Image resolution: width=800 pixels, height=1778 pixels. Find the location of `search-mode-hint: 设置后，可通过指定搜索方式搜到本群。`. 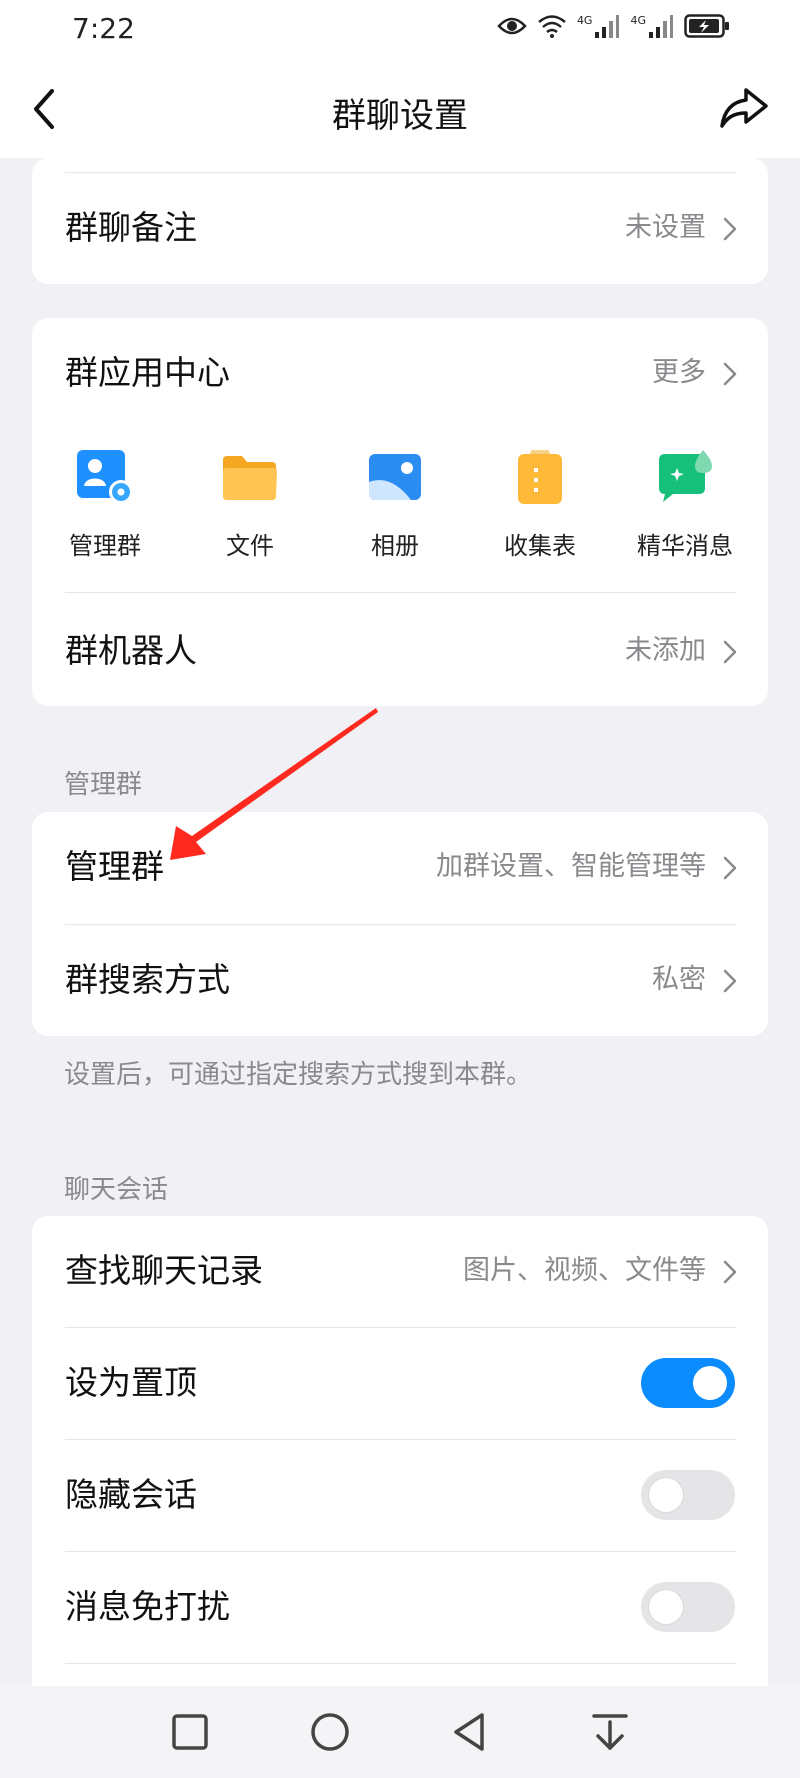

search-mode-hint: 设置后，可通过指定搜索方式搜到本群。 is located at coordinates (298, 1075).